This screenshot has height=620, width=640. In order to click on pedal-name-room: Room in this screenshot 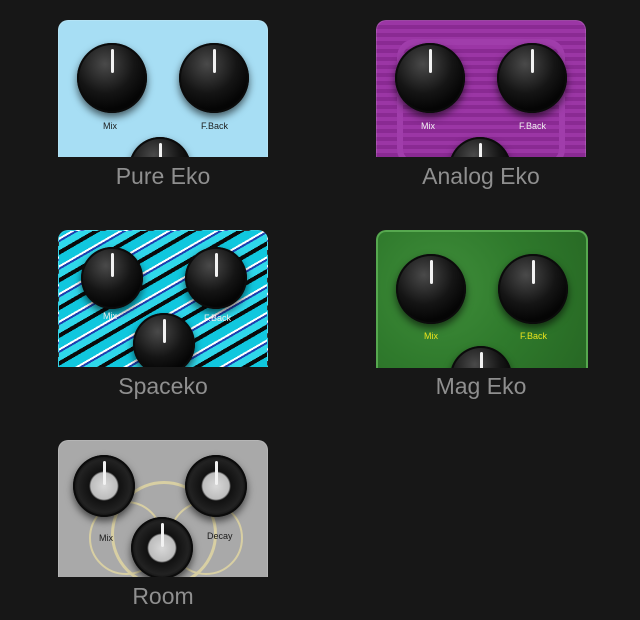, I will do `click(163, 596)`.